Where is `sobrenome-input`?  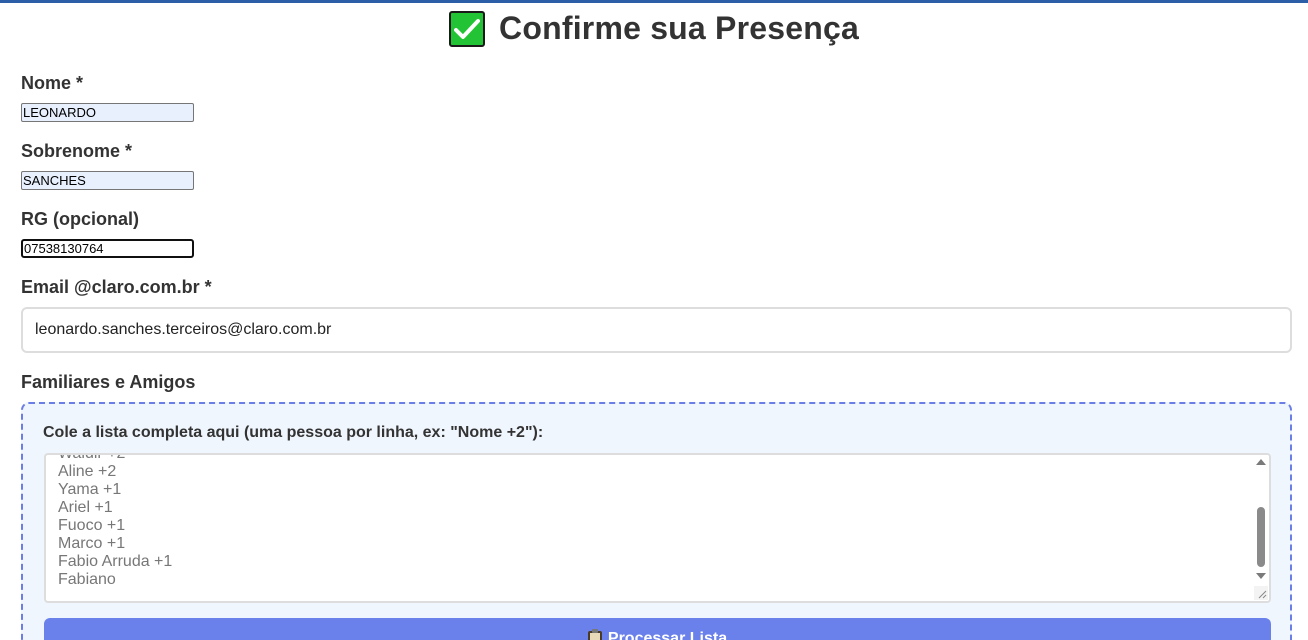 sobrenome-input is located at coordinates (107, 180).